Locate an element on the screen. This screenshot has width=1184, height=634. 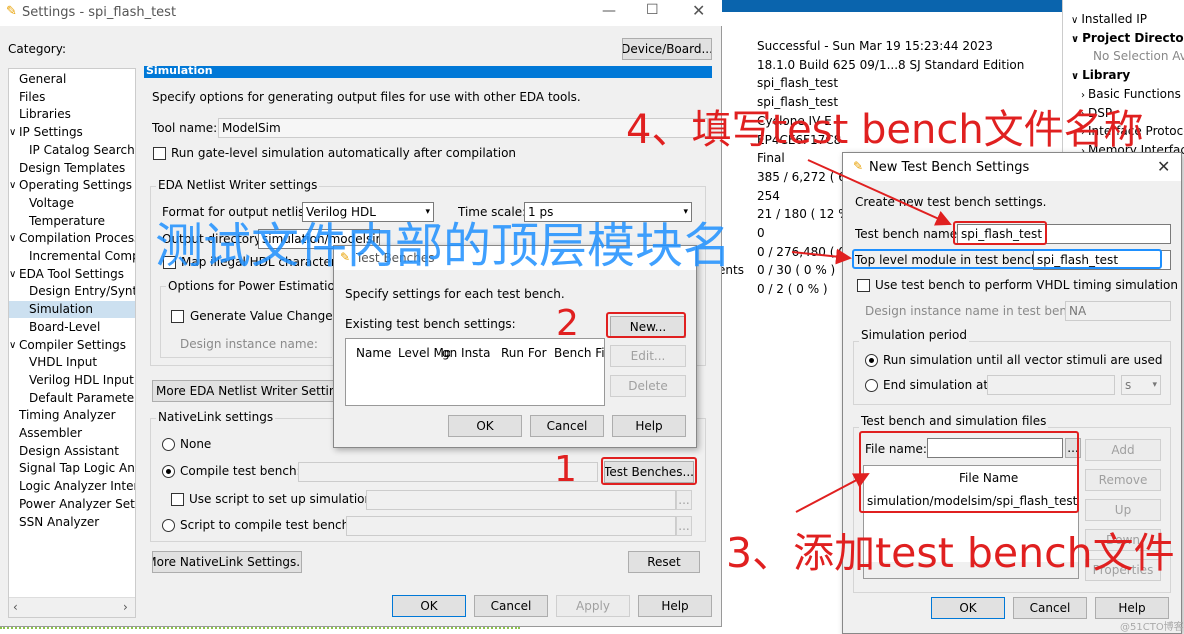
annotation-step1: 1 is located at coordinates (565, 469).